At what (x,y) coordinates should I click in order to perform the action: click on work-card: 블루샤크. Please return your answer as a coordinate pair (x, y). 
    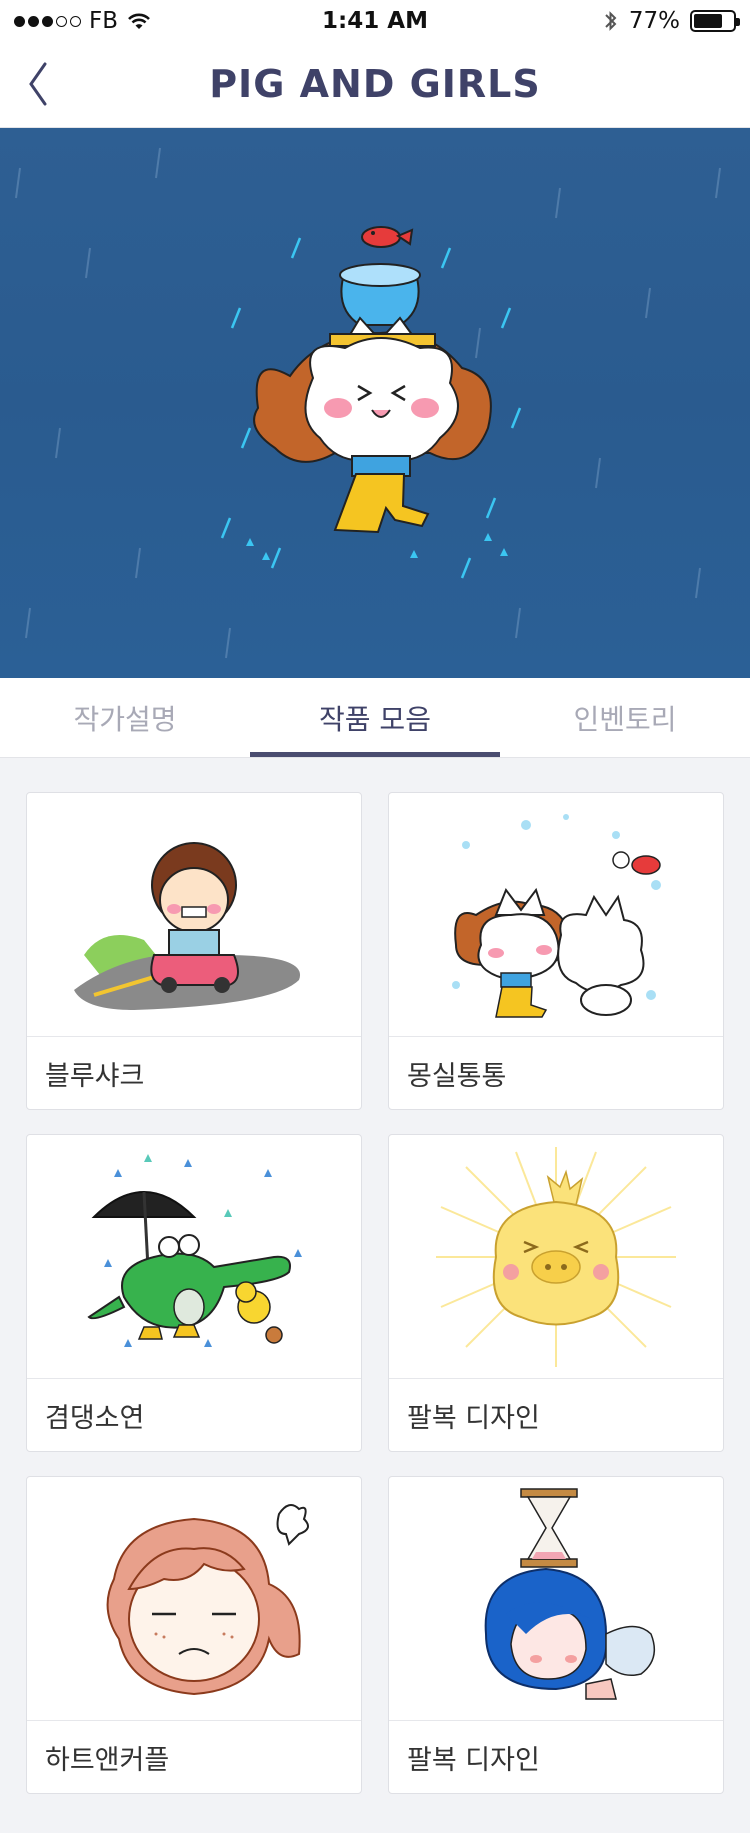
    Looking at the image, I should click on (194, 951).